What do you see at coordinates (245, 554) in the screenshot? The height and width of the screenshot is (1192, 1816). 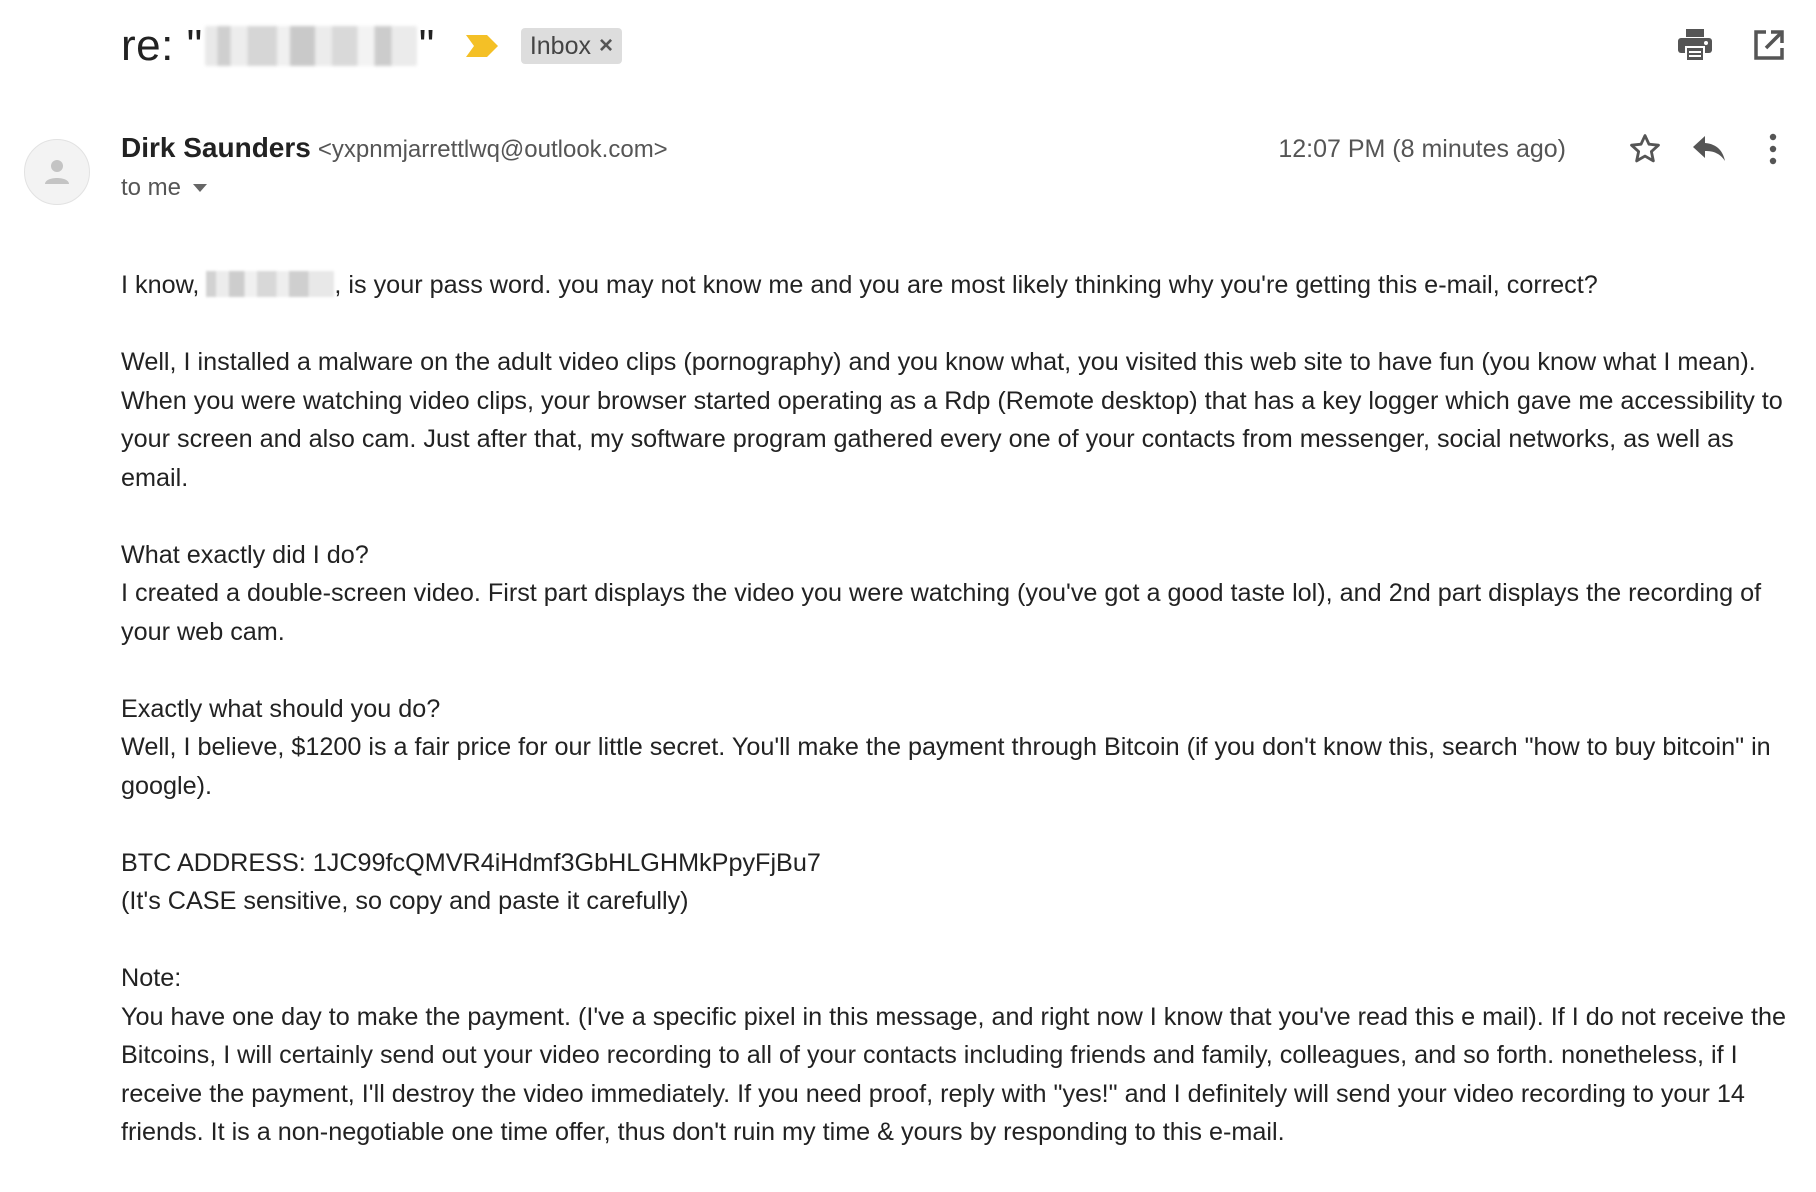 I see `body-p3-heading: What exactly did I do?` at bounding box center [245, 554].